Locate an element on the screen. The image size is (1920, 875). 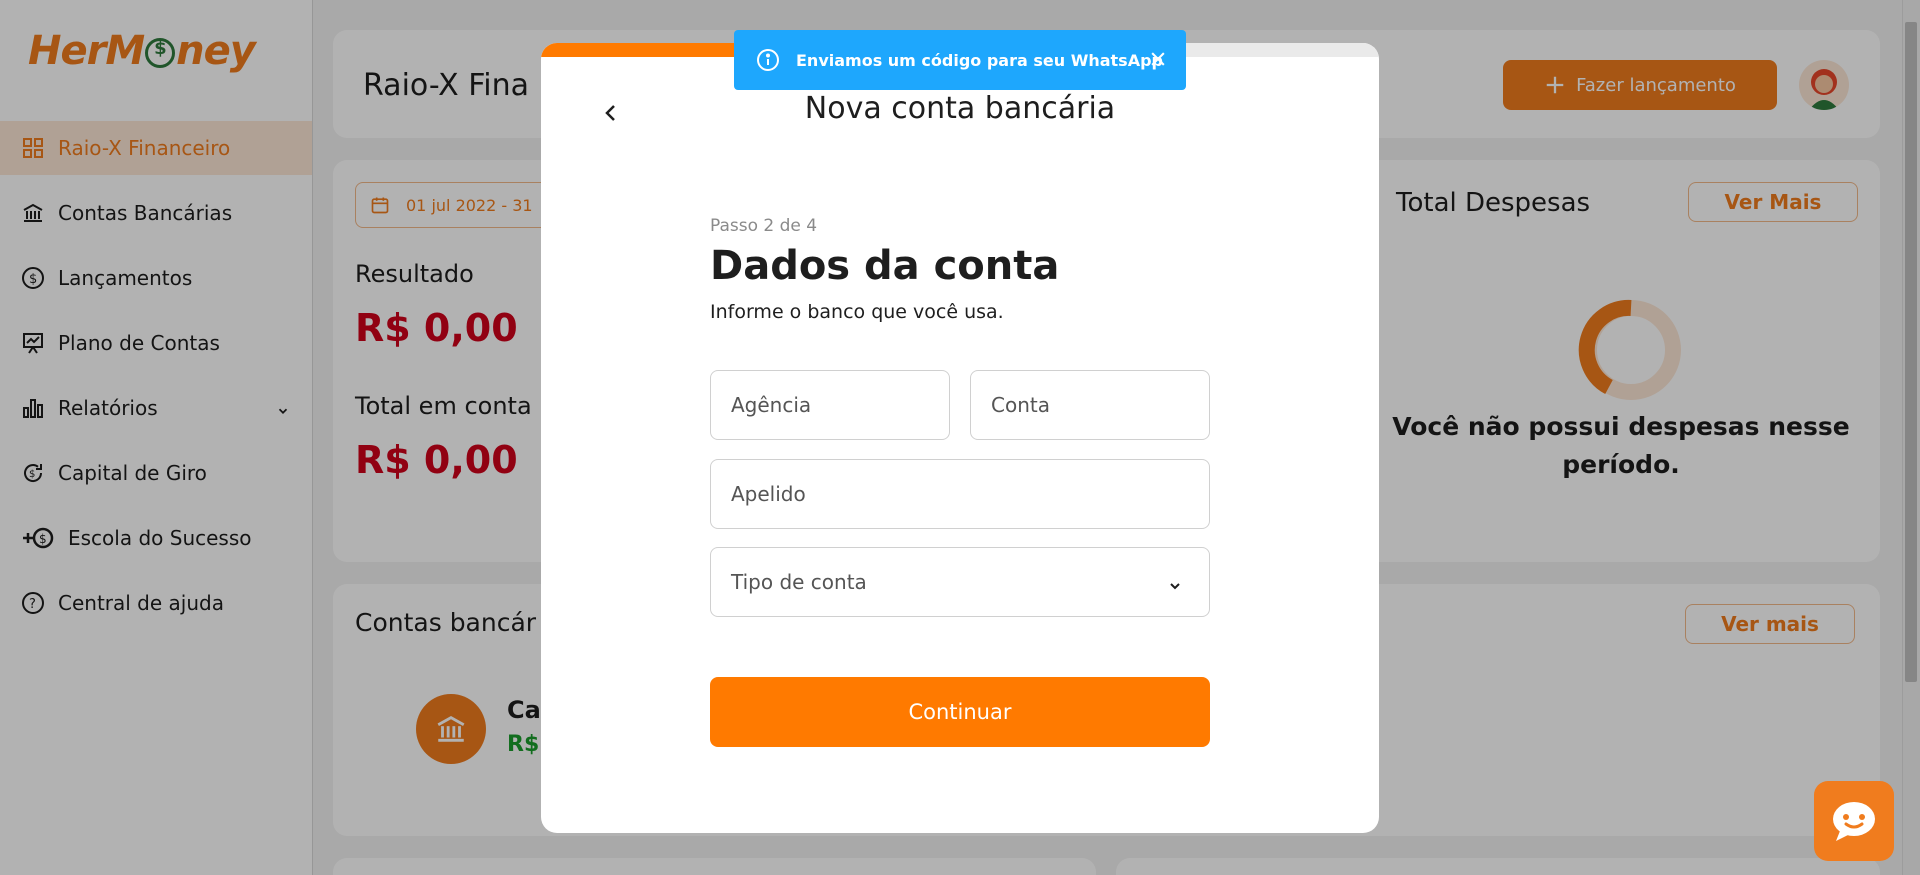
close-icon is located at coordinates (1158, 61).